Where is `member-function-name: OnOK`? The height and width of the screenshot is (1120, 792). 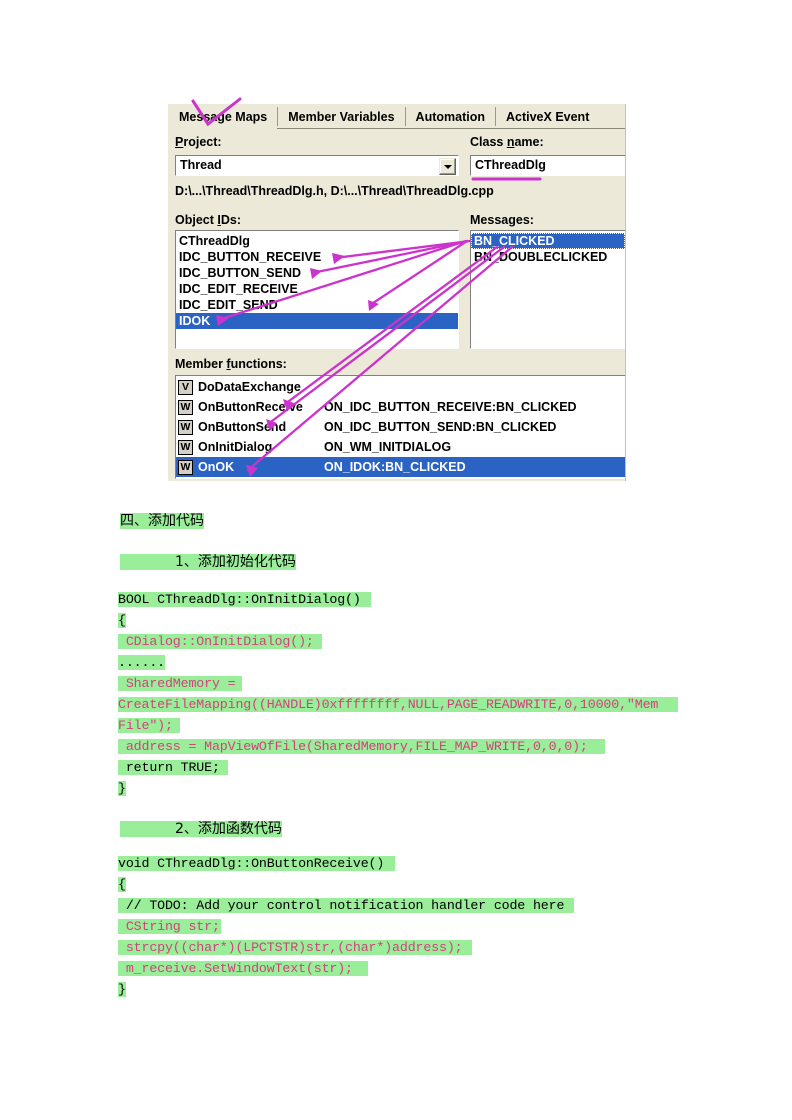
member-function-name: OnOK is located at coordinates (216, 467).